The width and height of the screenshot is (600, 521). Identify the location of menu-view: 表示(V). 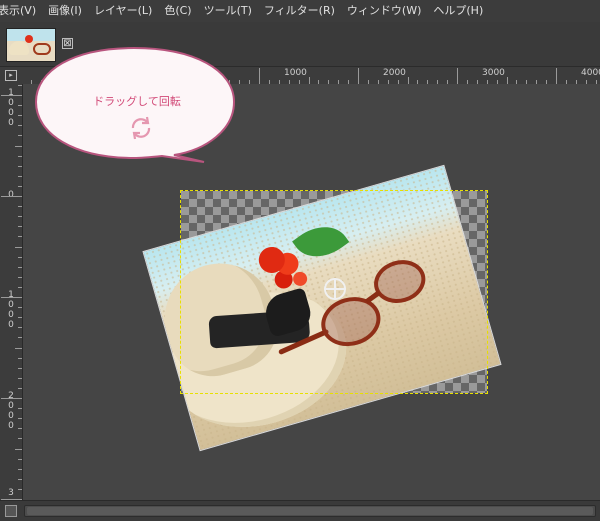
(21, 11).